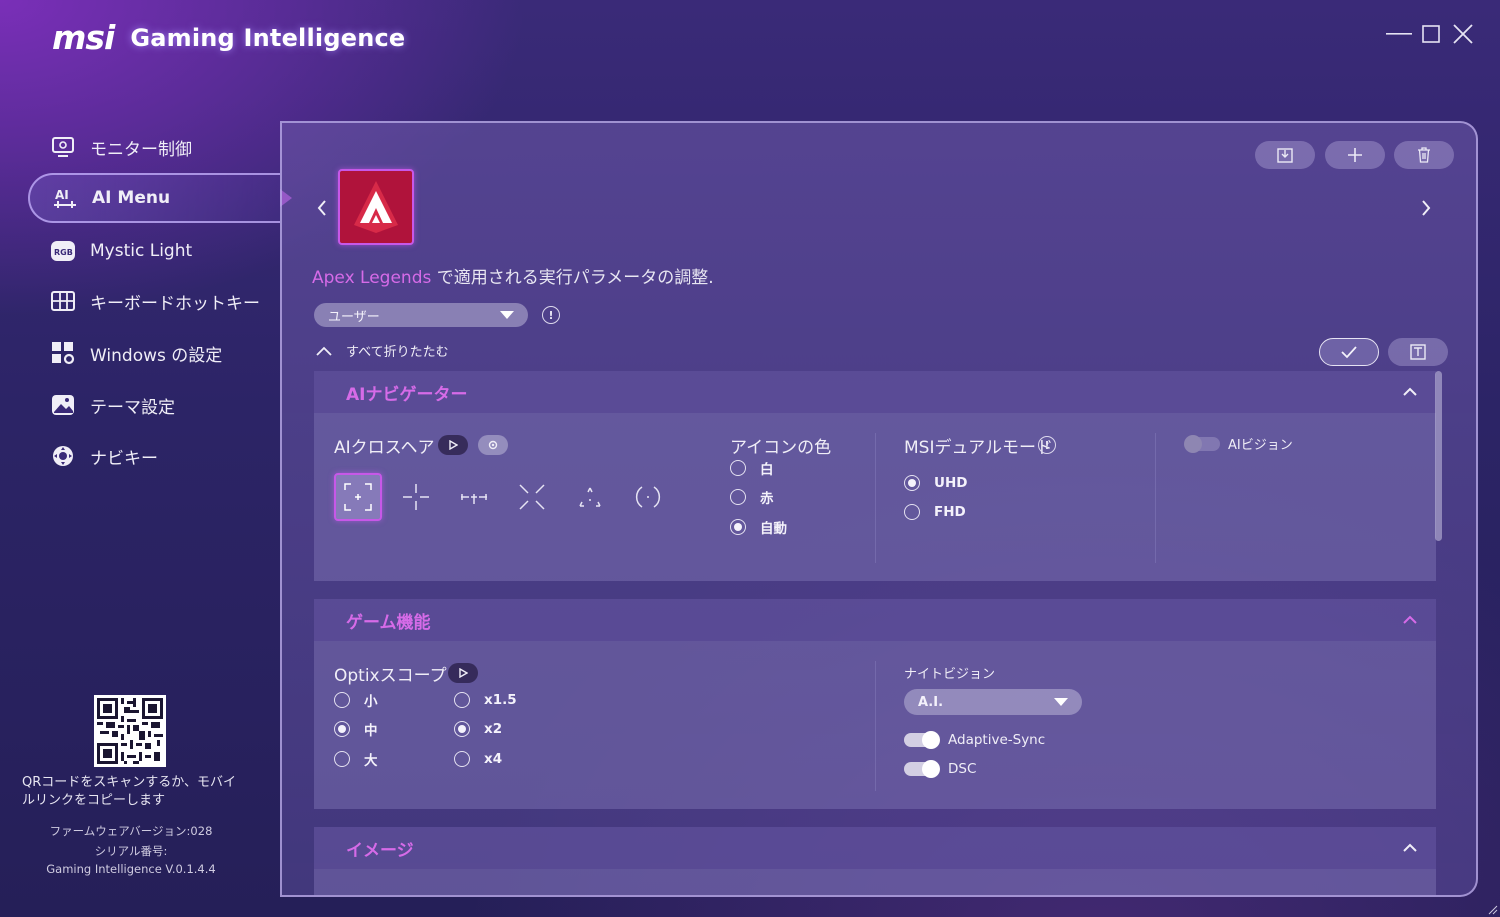 Image resolution: width=1500 pixels, height=917 pixels. What do you see at coordinates (356, 700) in the screenshot?
I see `scope-size-small: 小` at bounding box center [356, 700].